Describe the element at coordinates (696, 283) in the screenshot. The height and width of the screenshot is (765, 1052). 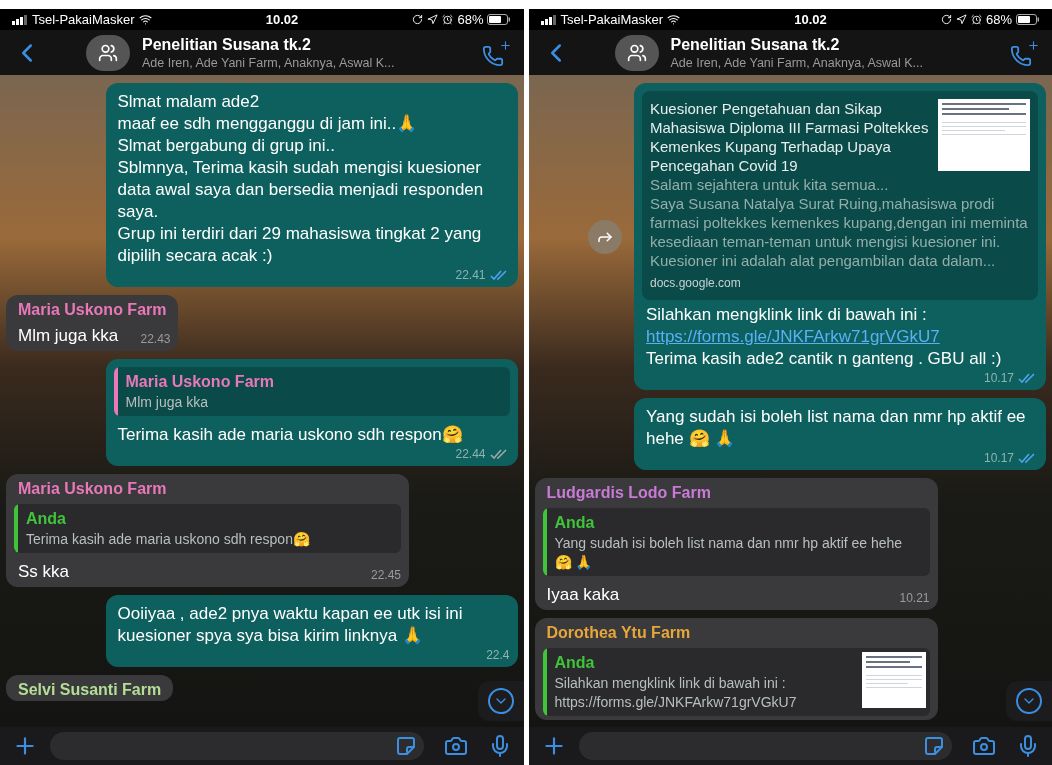
I see `link-preview-domain: docs.google.com` at that location.